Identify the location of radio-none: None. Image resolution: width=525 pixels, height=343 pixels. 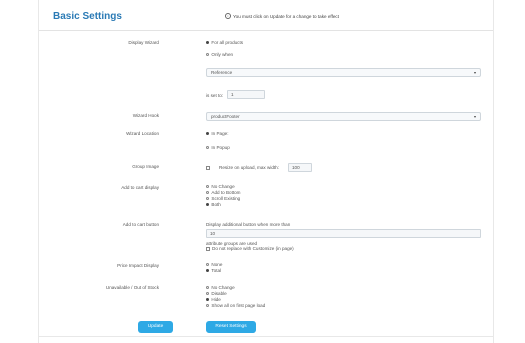
(214, 264).